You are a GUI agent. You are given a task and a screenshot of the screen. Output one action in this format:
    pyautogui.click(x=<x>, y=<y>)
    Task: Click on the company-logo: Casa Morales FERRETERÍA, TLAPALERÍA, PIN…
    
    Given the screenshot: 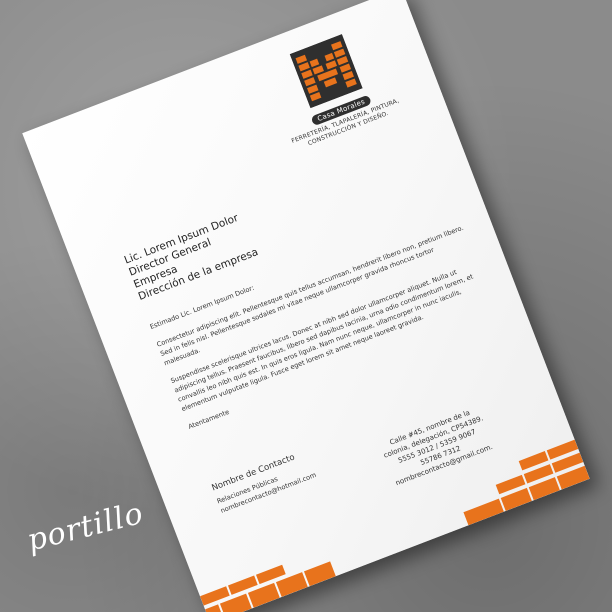 What is the action you would take?
    pyautogui.click(x=333, y=89)
    